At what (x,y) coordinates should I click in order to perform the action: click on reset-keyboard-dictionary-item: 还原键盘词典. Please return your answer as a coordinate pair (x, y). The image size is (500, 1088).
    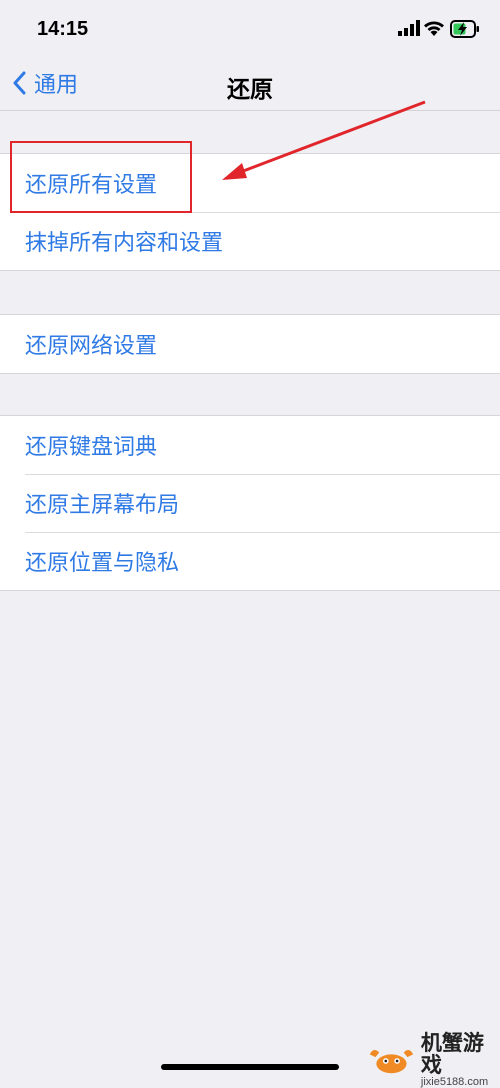
    Looking at the image, I should click on (250, 445).